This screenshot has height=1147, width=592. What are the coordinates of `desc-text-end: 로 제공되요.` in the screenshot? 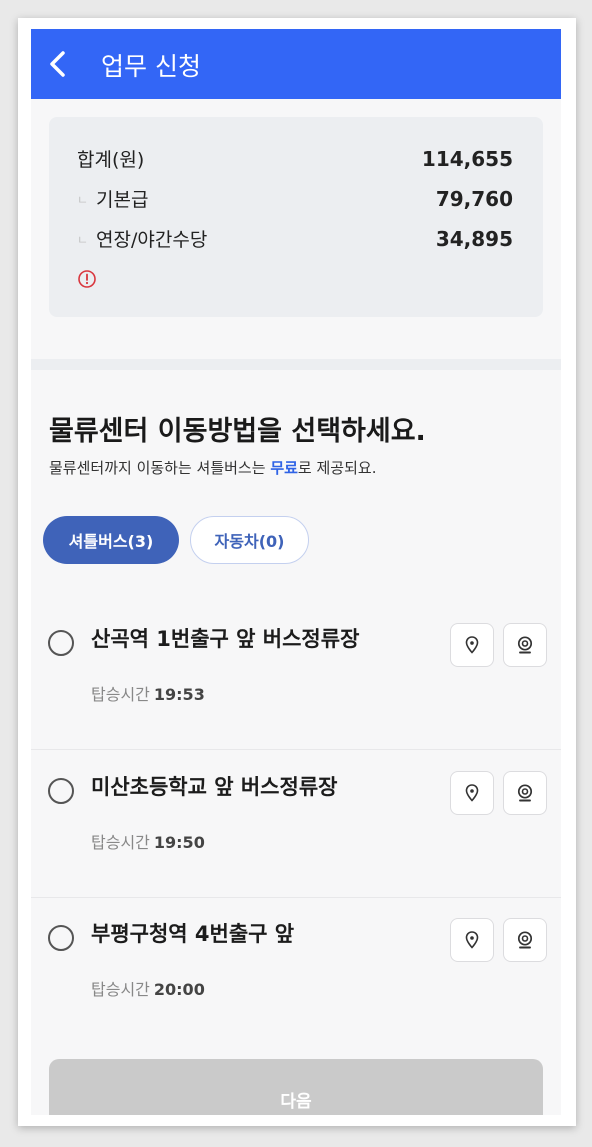 It's located at (337, 468).